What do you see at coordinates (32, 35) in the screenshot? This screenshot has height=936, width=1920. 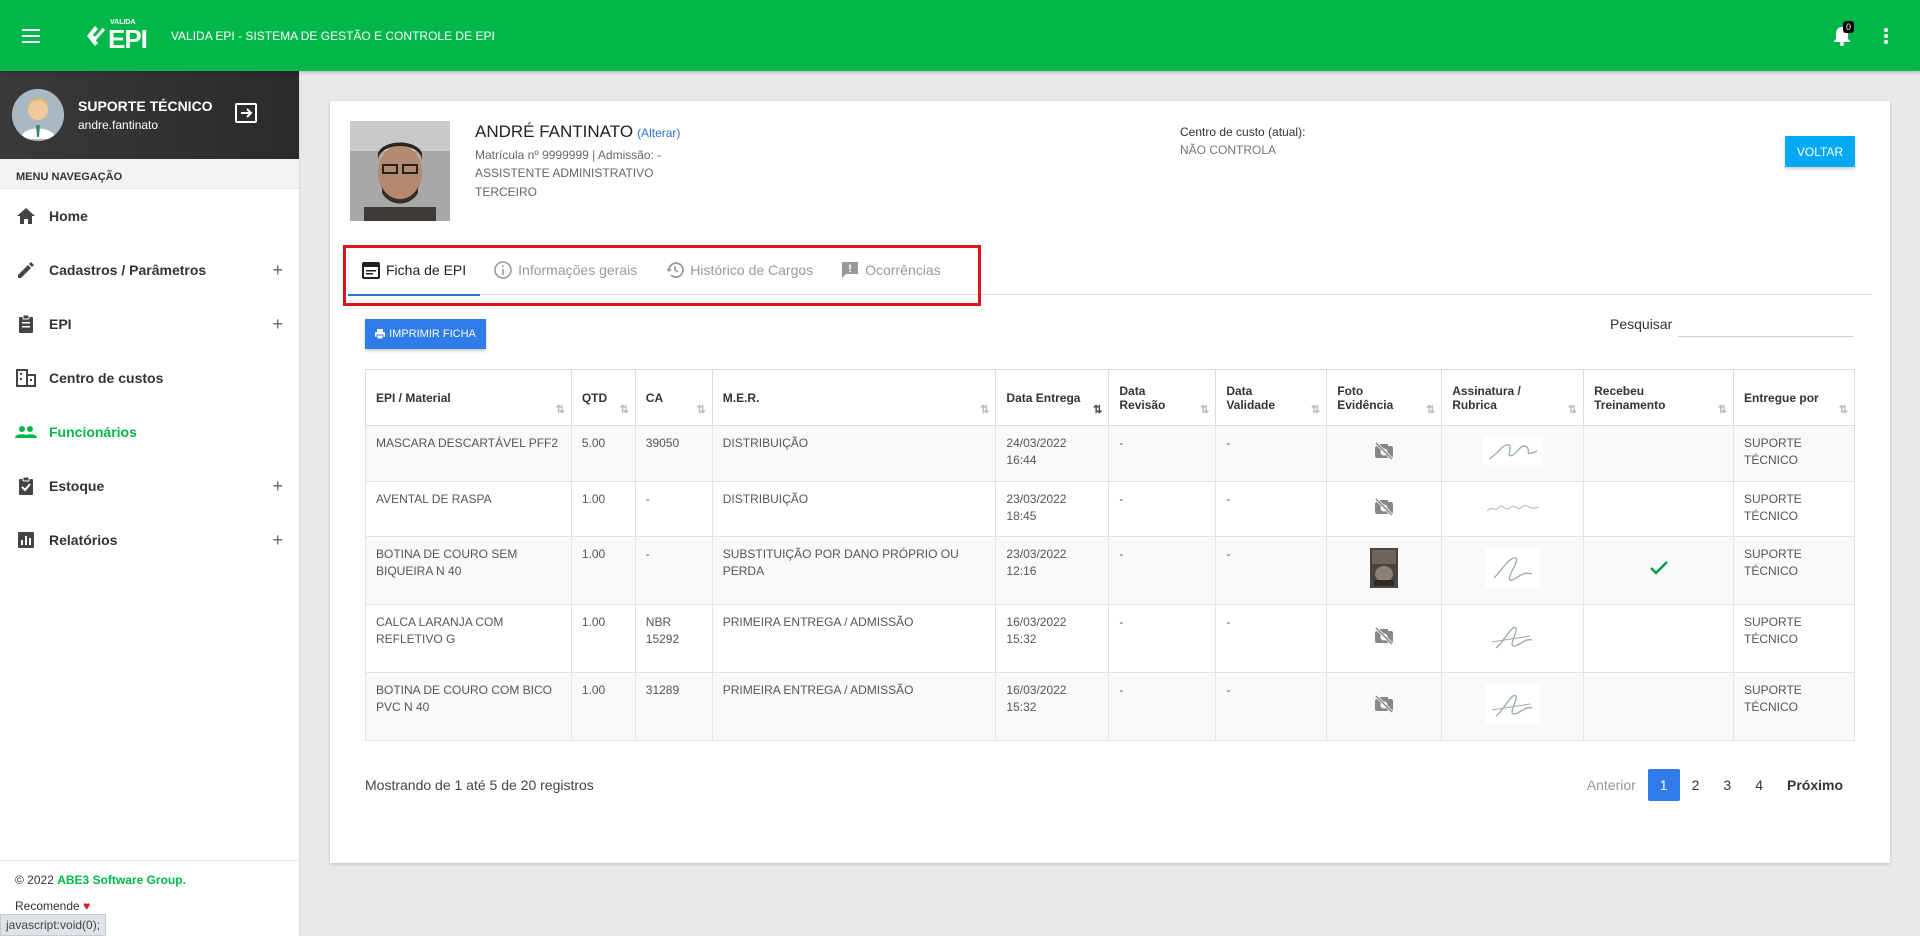 I see `hamburger-menu-icon` at bounding box center [32, 35].